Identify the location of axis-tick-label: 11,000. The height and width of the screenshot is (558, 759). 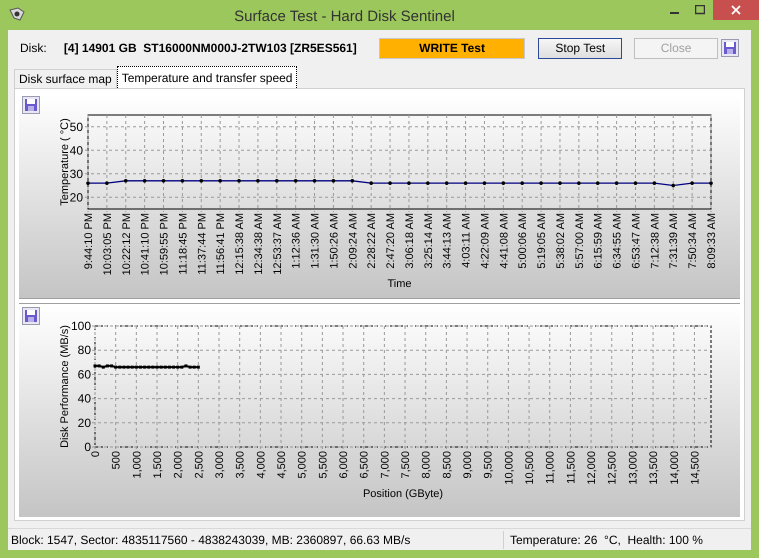
(550, 467).